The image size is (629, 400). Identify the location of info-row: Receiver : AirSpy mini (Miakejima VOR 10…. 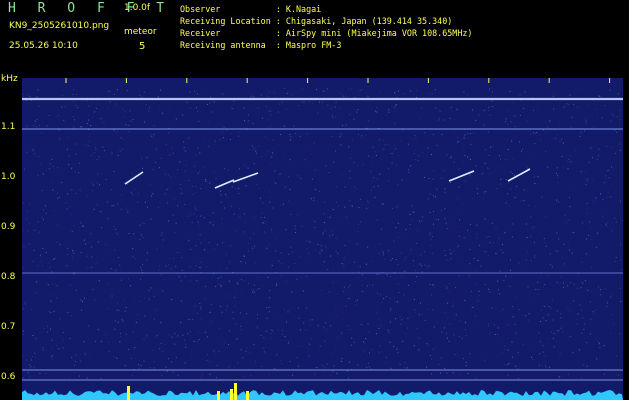
(326, 33).